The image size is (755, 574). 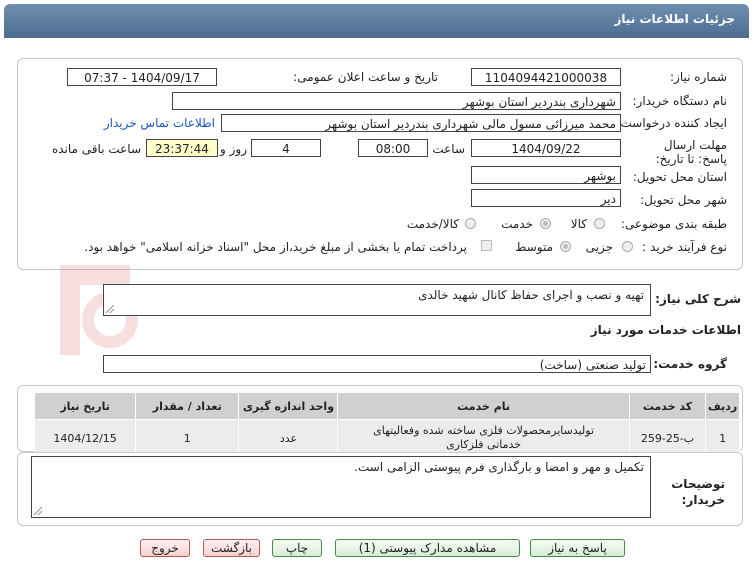 What do you see at coordinates (671, 123) in the screenshot?
I see `creator-label: ایجاد کننده درخواست:` at bounding box center [671, 123].